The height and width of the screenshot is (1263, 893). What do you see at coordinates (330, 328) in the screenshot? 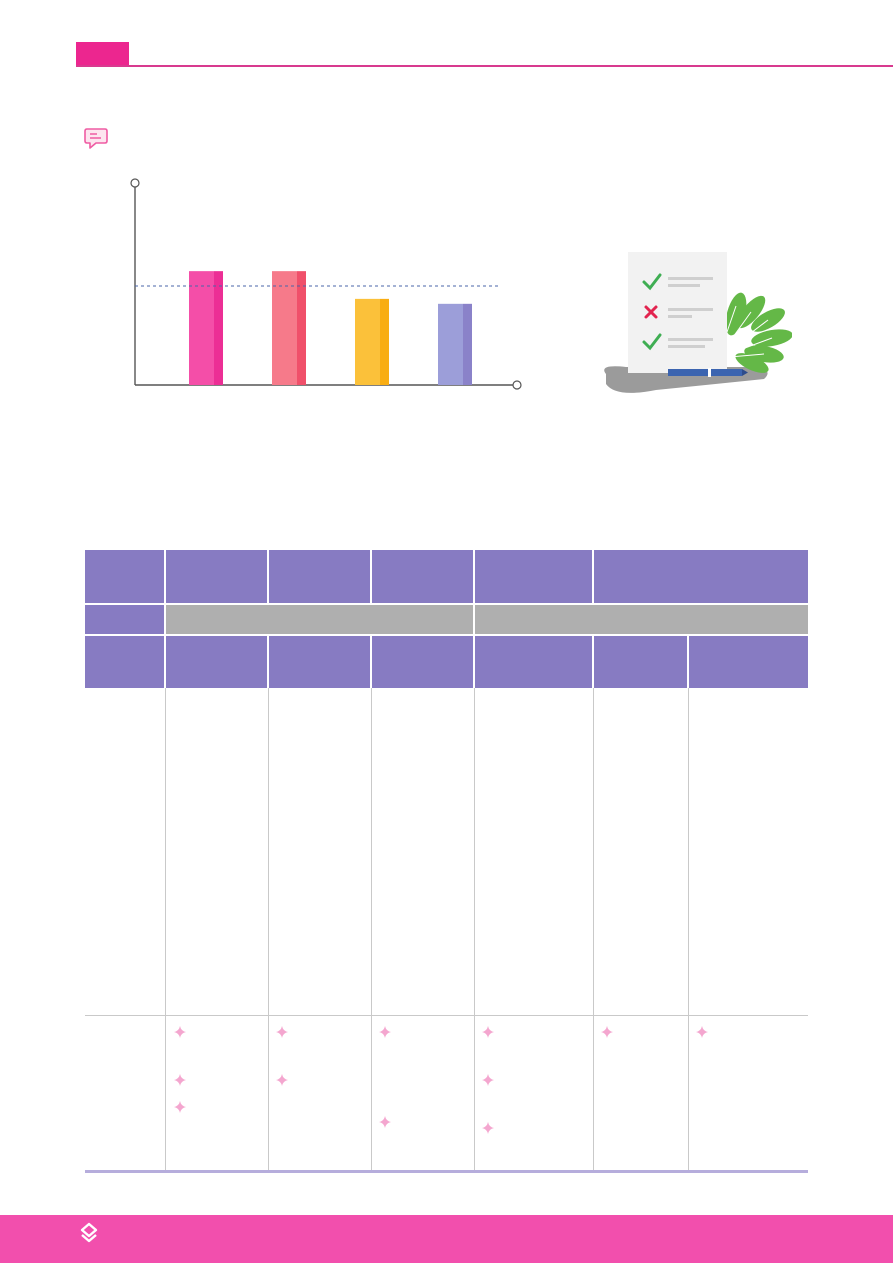
I see `bar-group` at bounding box center [330, 328].